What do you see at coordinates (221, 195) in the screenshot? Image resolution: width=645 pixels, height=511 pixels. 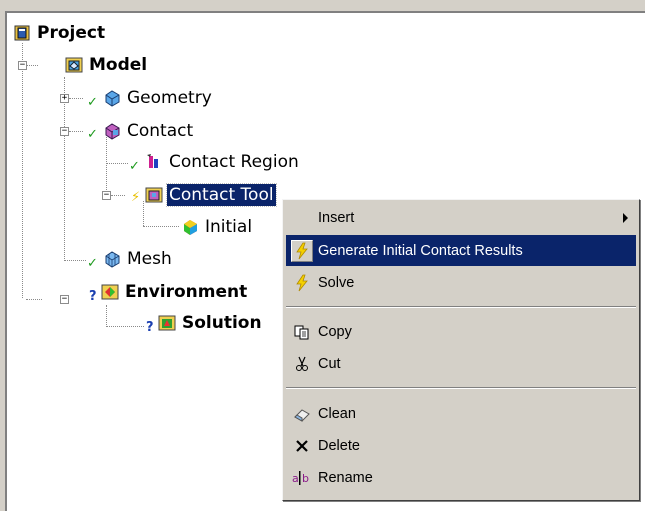 I see `tree-node-label: Contact Tool` at bounding box center [221, 195].